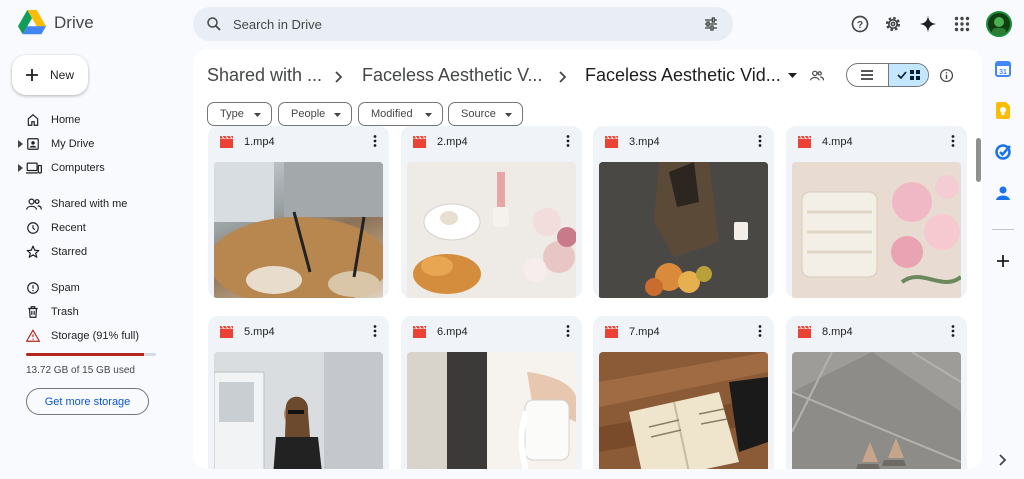  Describe the element at coordinates (85, 354) in the screenshot. I see `storage-bar-fill` at that location.